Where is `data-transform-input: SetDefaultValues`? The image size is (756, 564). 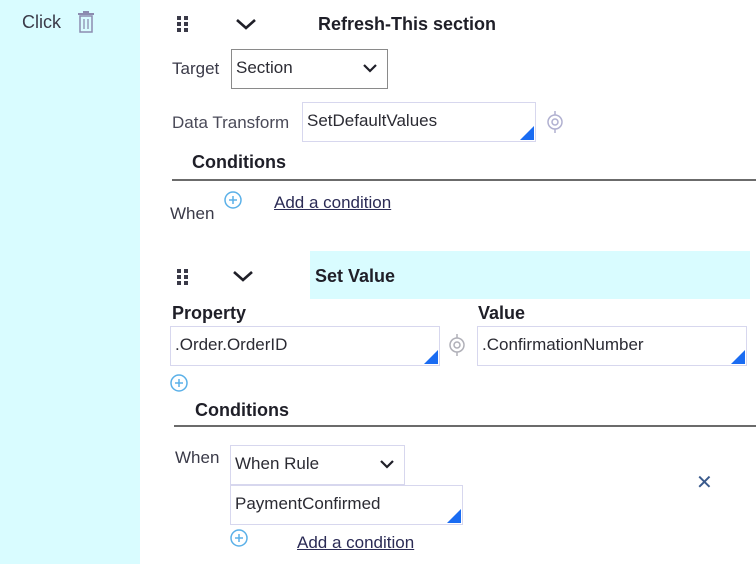 data-transform-input: SetDefaultValues is located at coordinates (419, 122).